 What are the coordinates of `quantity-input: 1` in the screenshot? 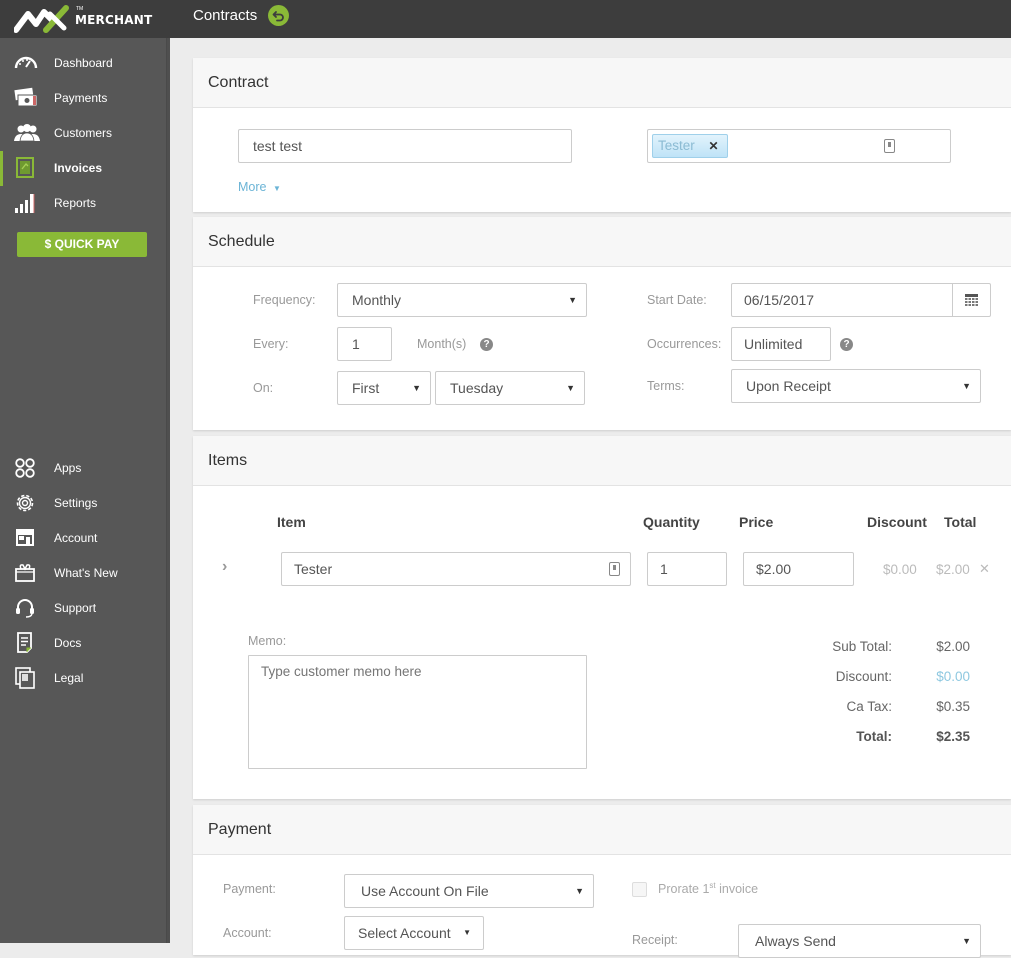 It's located at (687, 569).